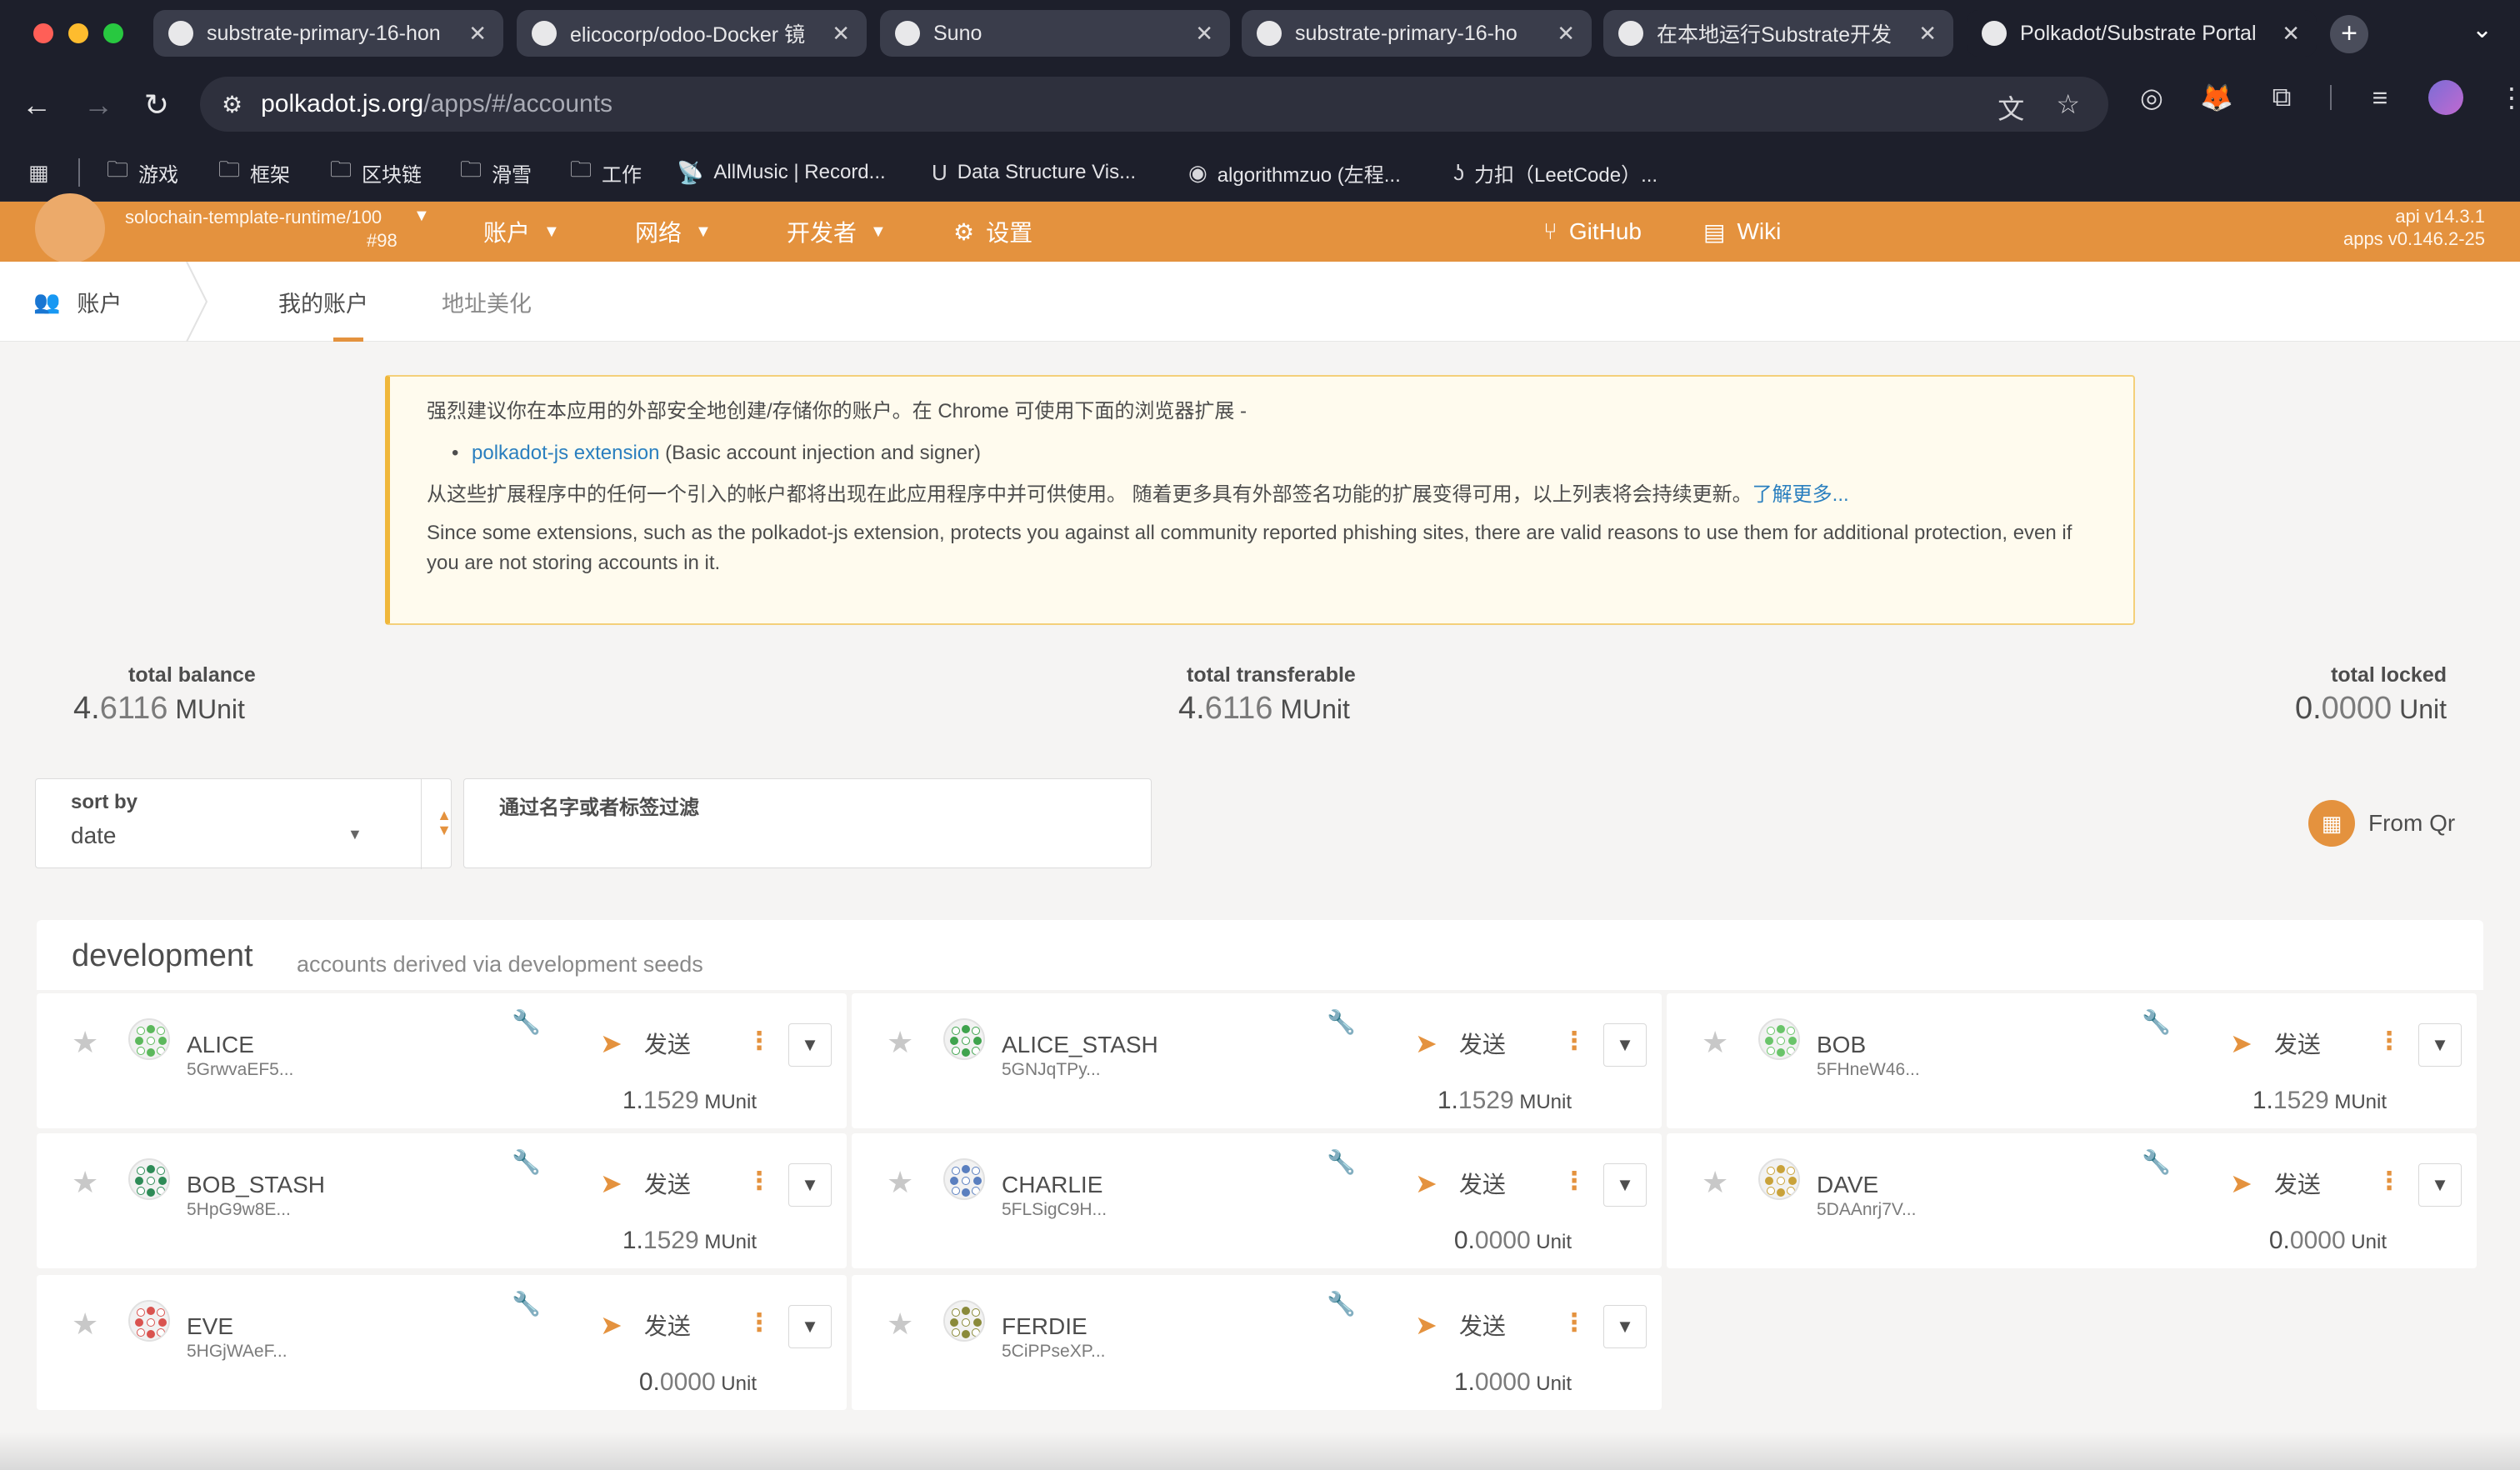  I want to click on sort-order-toggle-icon: ▲ ▼, so click(444, 823).